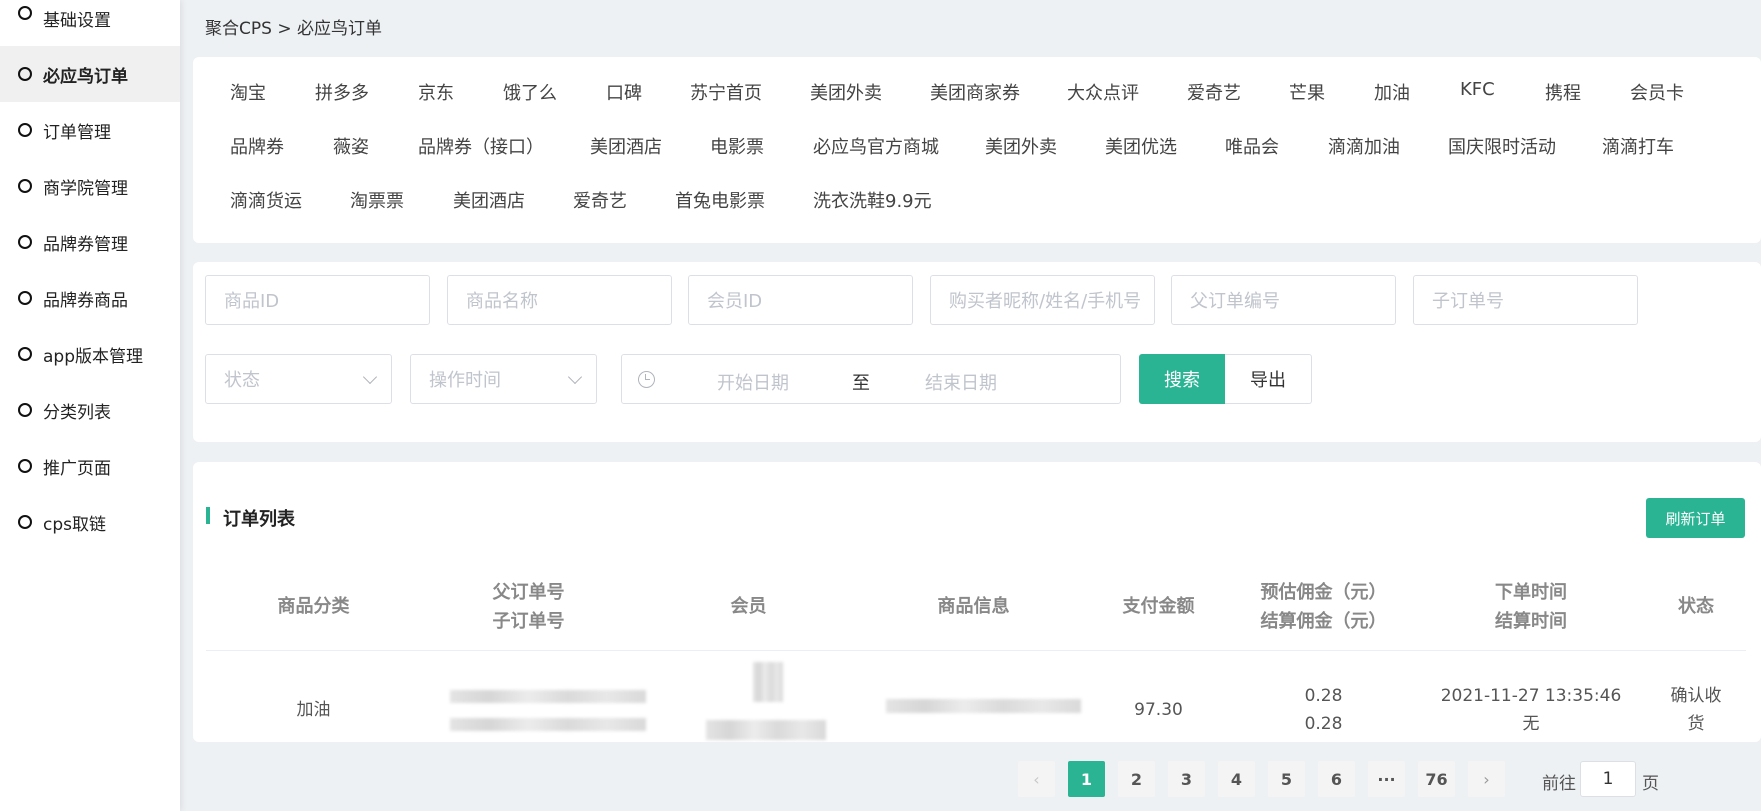 This screenshot has width=1761, height=811. I want to click on category-tab: 京东, so click(436, 92).